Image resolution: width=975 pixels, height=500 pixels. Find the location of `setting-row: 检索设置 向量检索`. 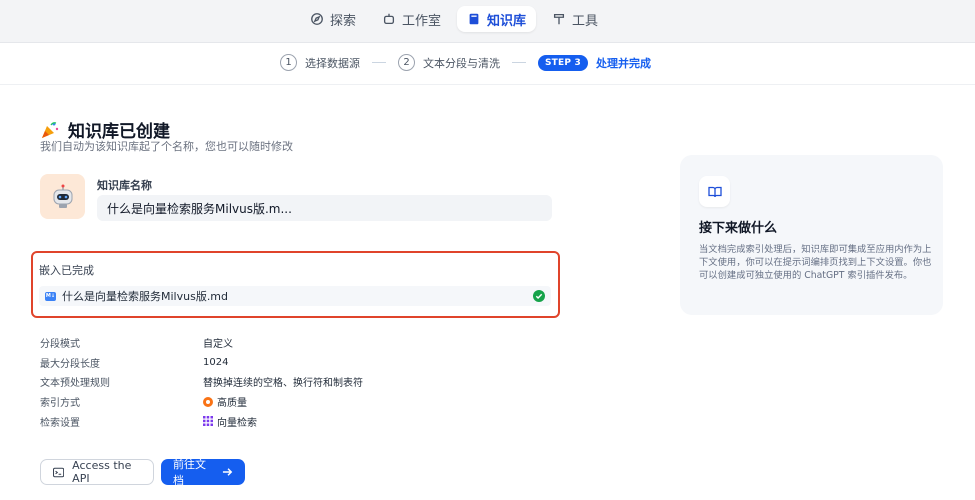

setting-row: 检索设置 向量检索 is located at coordinates (201, 421).